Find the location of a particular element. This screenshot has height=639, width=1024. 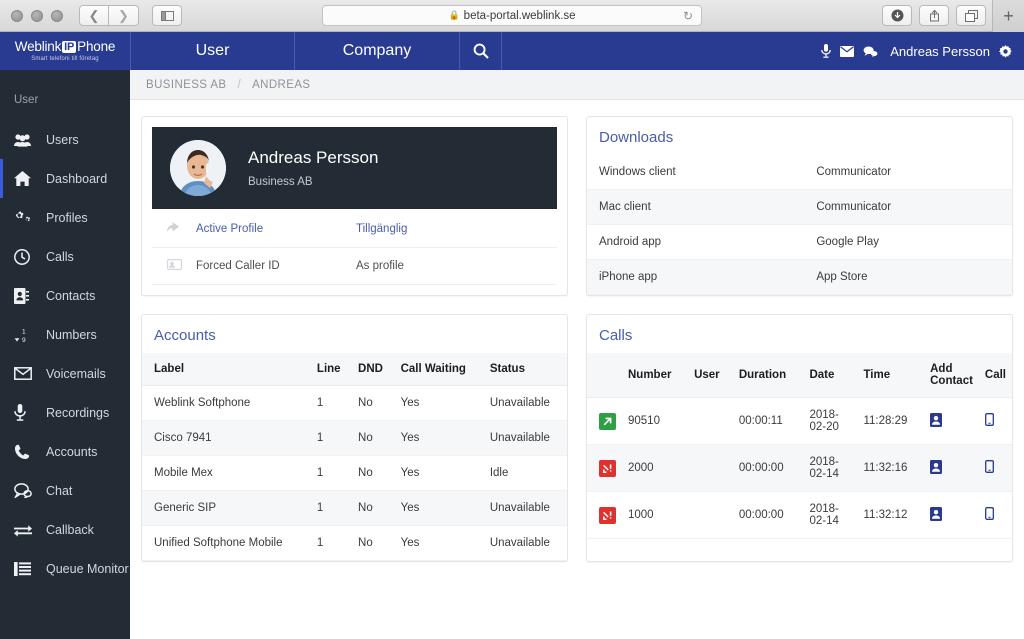

table-header-row: Label Line DND Call Waiting Status is located at coordinates (354, 369).